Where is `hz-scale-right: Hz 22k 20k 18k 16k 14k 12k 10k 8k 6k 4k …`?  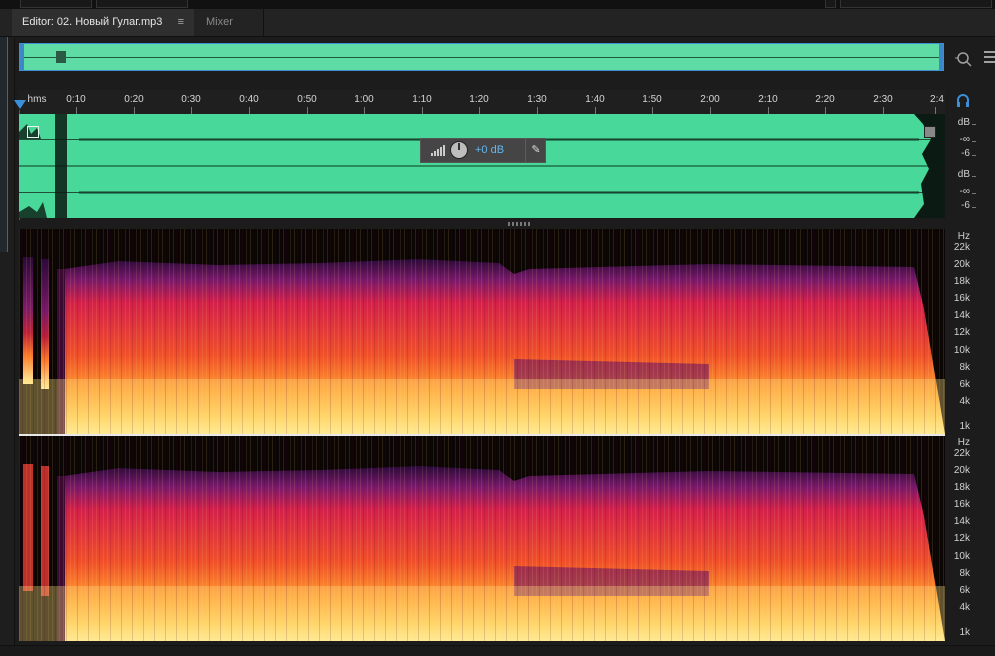 hz-scale-right: Hz 22k 20k 18k 16k 14k 12k 10k 8k 6k 4k … is located at coordinates (961, 537).